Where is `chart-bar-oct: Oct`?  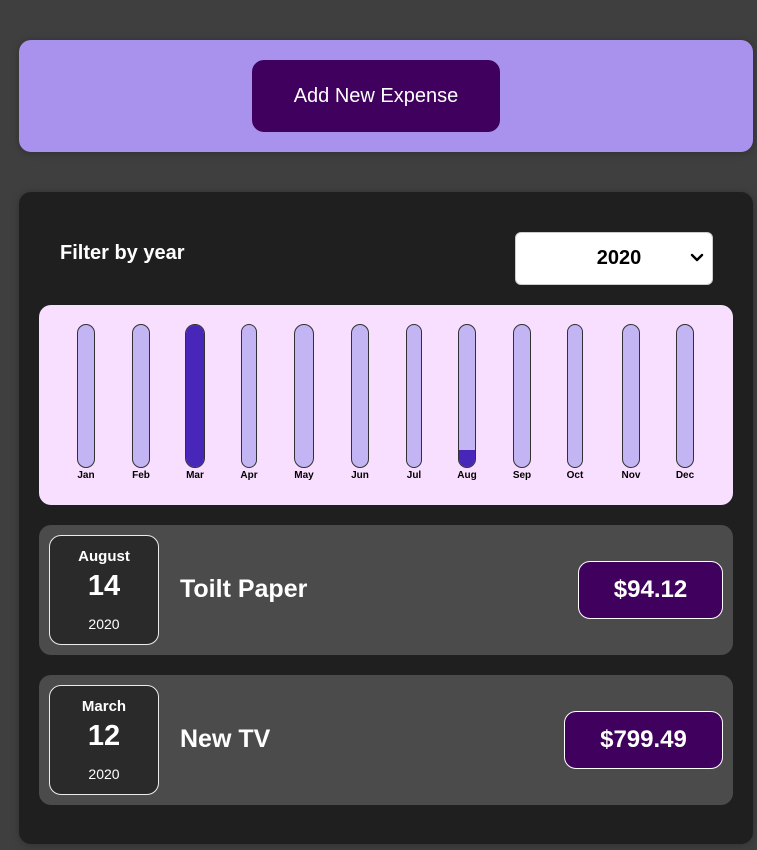 chart-bar-oct: Oct is located at coordinates (575, 409).